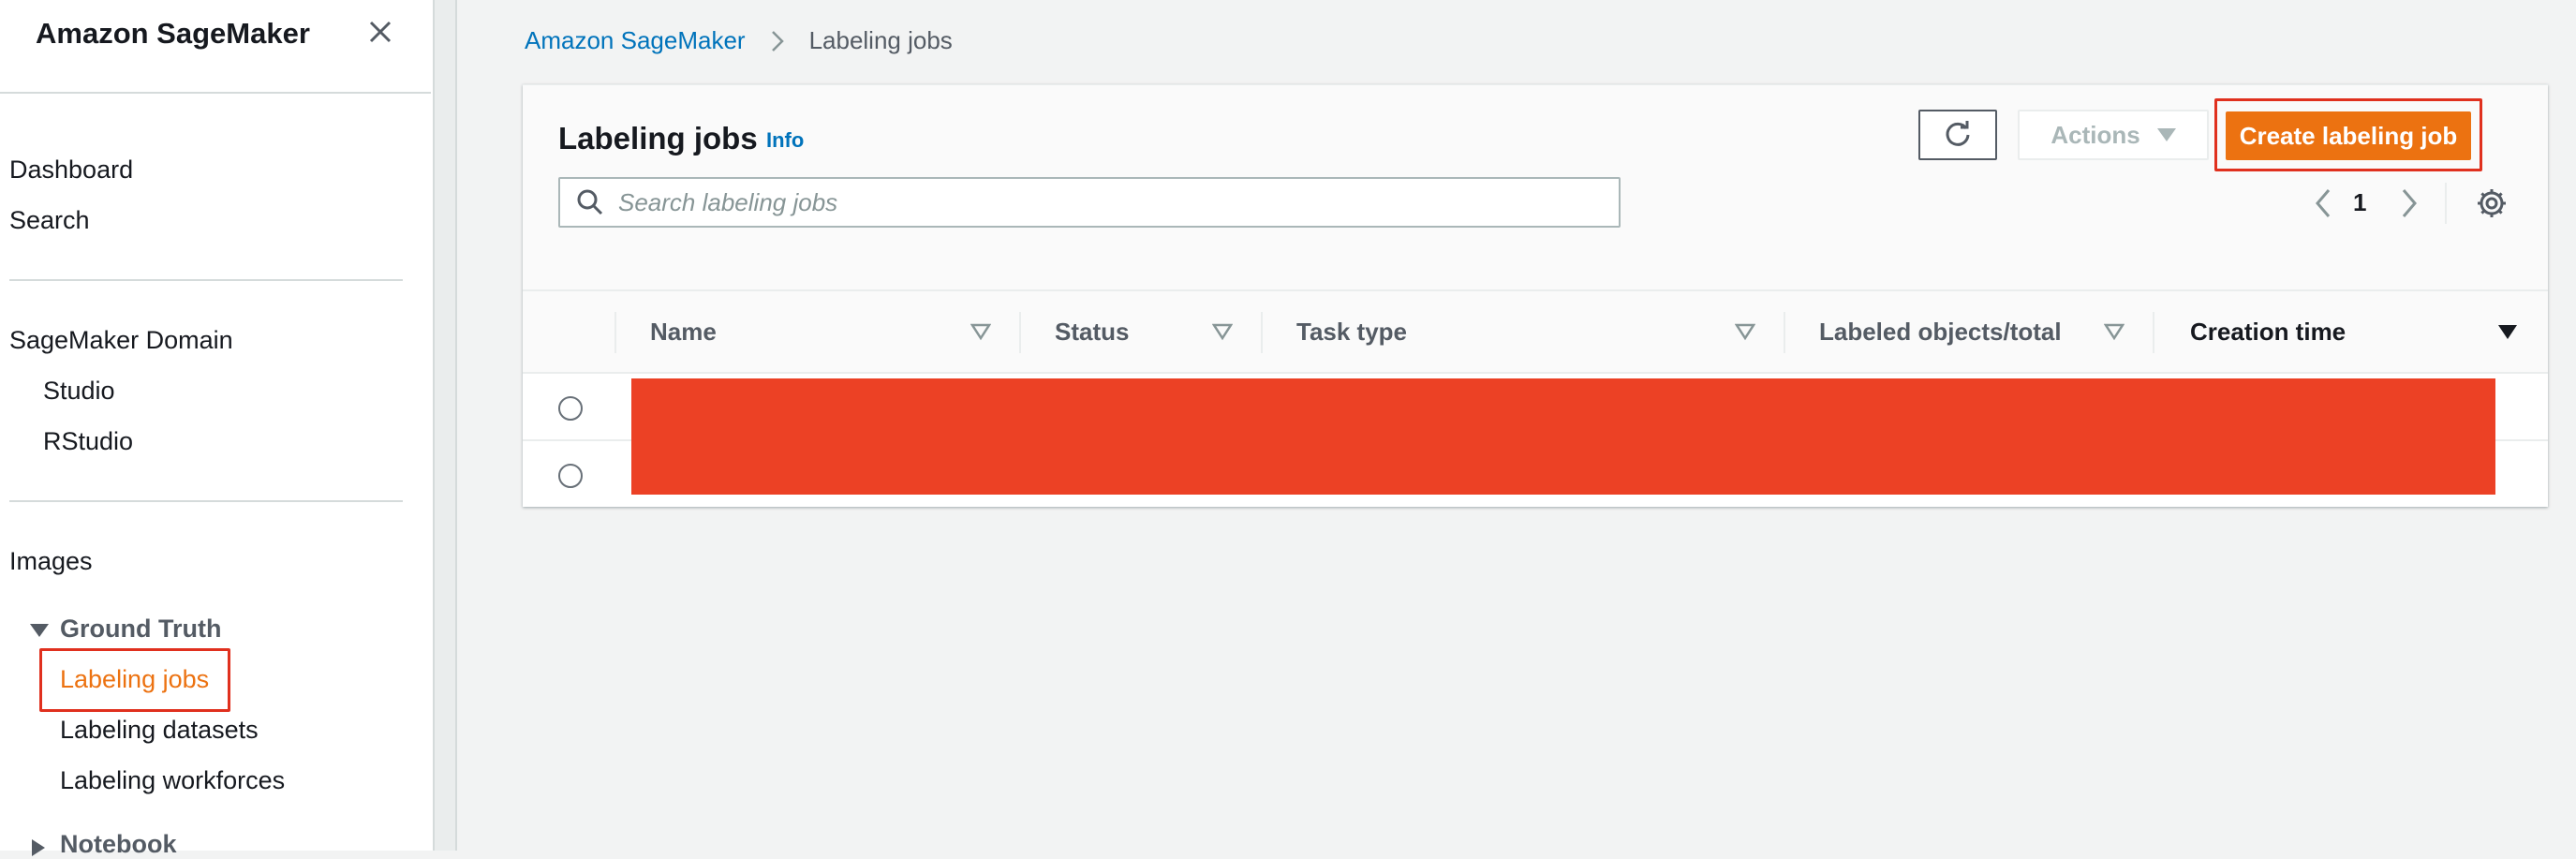 The width and height of the screenshot is (2576, 859). What do you see at coordinates (79, 391) in the screenshot?
I see `sidebar-item-studio: Studio` at bounding box center [79, 391].